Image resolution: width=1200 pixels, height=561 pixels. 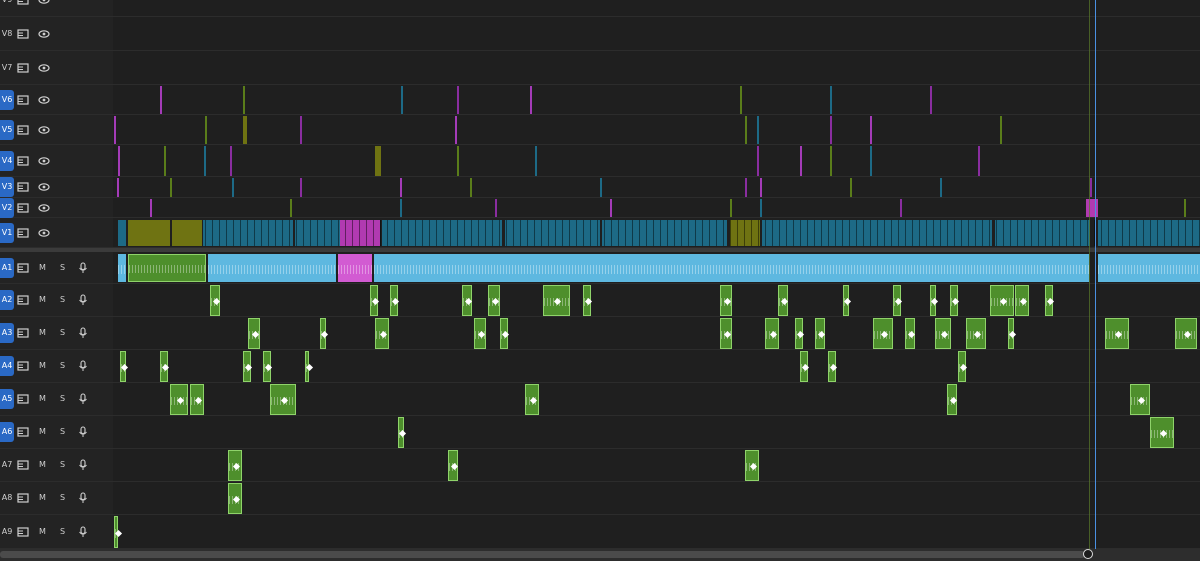 What do you see at coordinates (1088, 554) in the screenshot?
I see `scrollbar-zoom-handle` at bounding box center [1088, 554].